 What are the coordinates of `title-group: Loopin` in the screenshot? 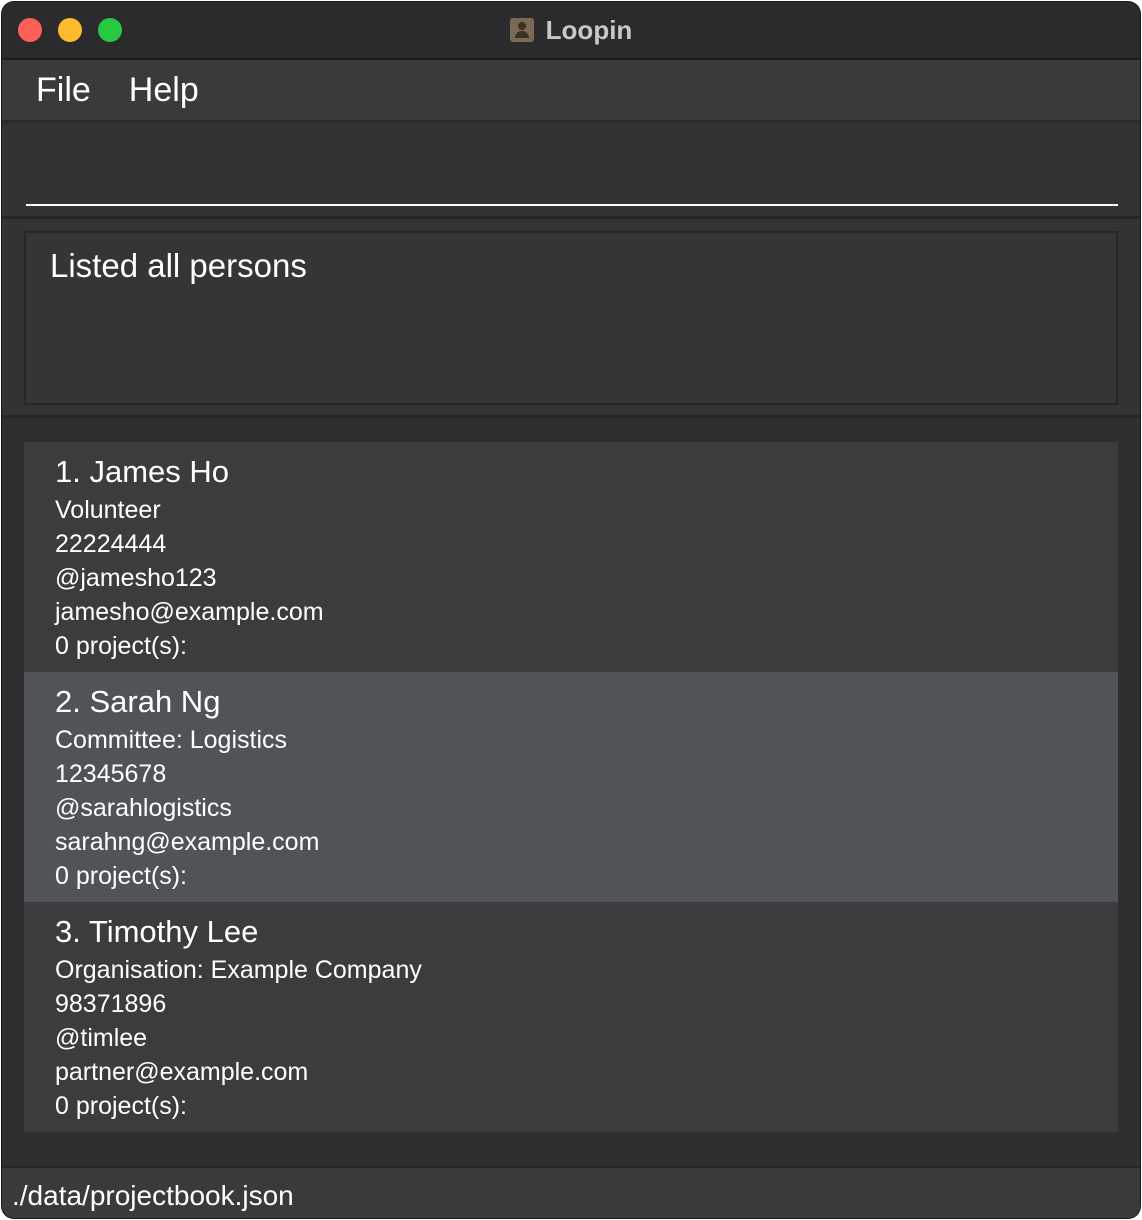 It's located at (571, 30).